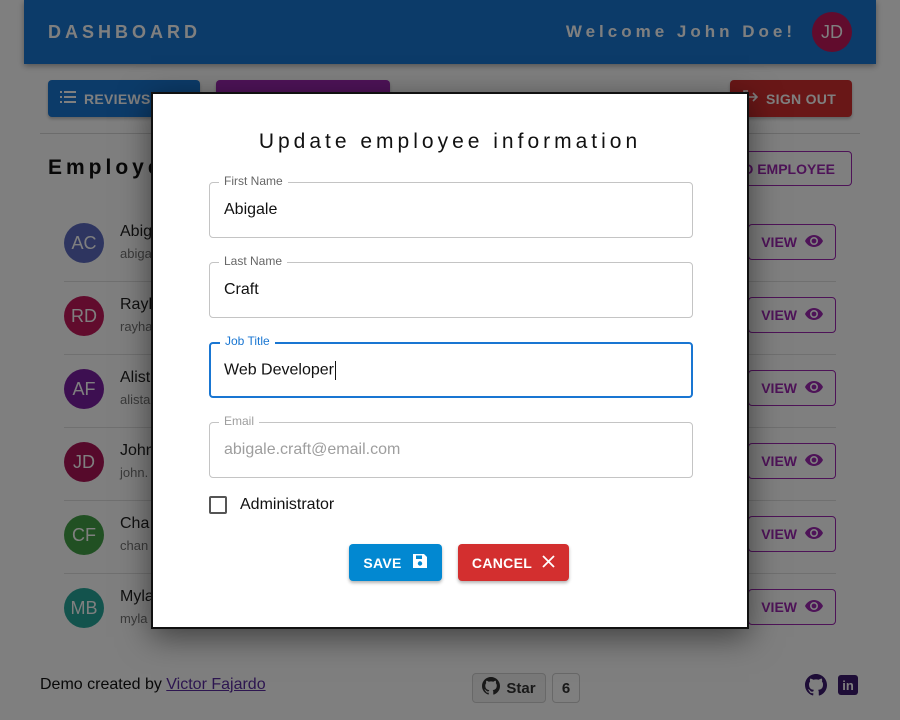 This screenshot has height=720, width=900. Describe the element at coordinates (451, 286) in the screenshot. I see `last-name-field: Last Name Craft` at that location.